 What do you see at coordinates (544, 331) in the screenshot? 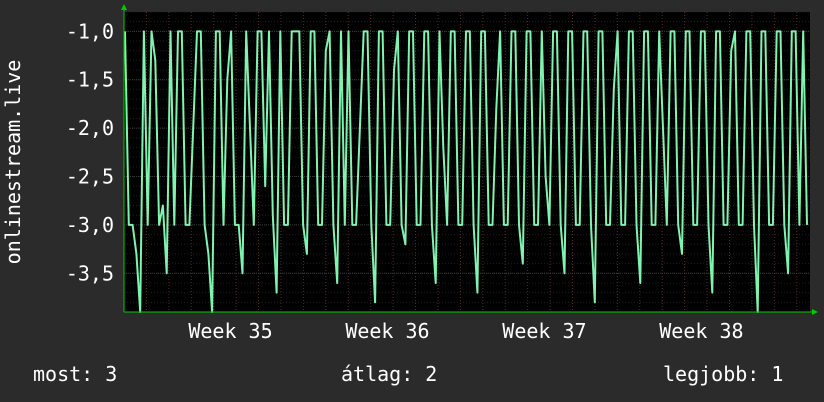
I see `x-tick-label: Week 37` at bounding box center [544, 331].